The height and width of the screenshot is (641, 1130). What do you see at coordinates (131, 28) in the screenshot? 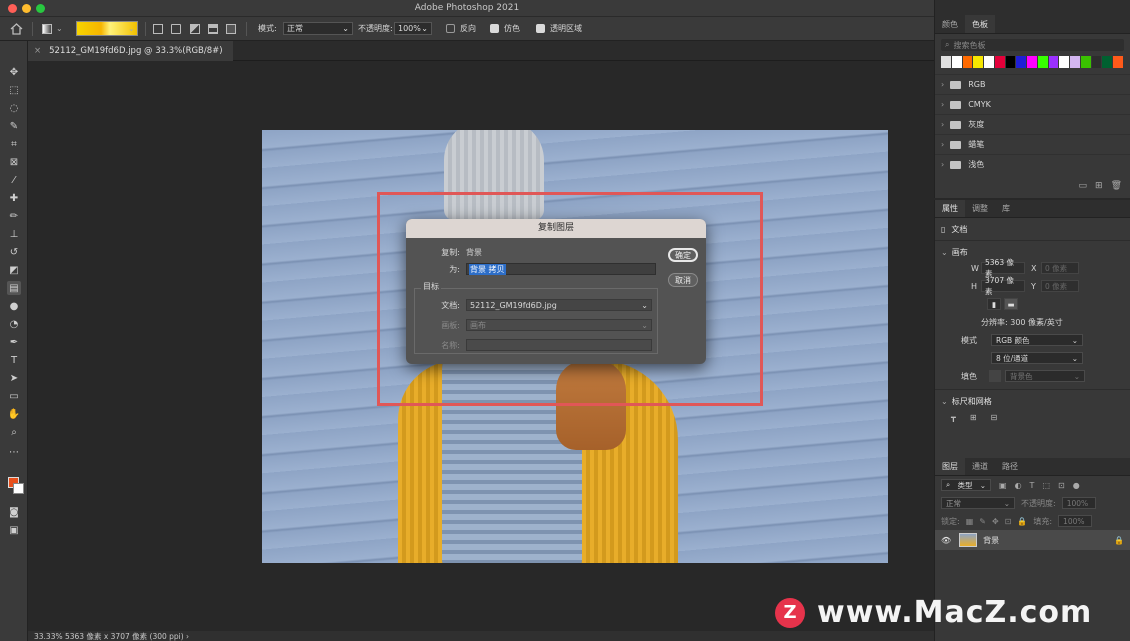
I see `gradient-dropdown-icon: ⌄` at bounding box center [131, 28].